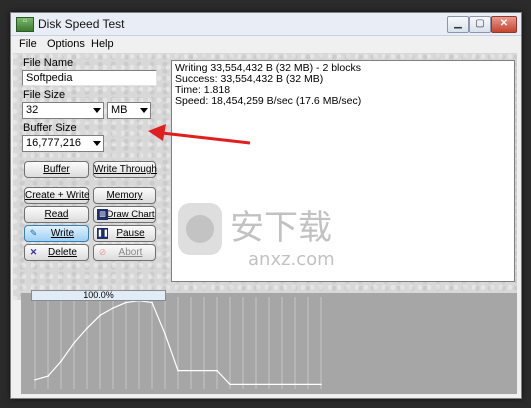 The width and height of the screenshot is (531, 408). I want to click on annotation-arrow, so click(199, 134).